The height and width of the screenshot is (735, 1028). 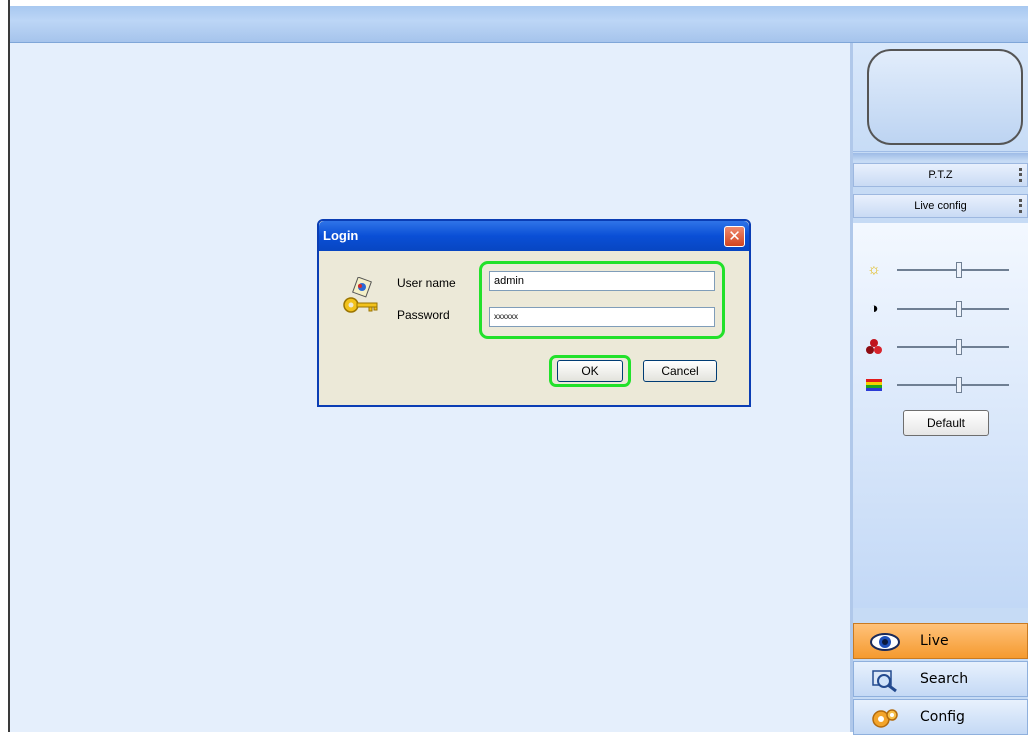 I want to click on nav-live-label: Live, so click(x=934, y=641).